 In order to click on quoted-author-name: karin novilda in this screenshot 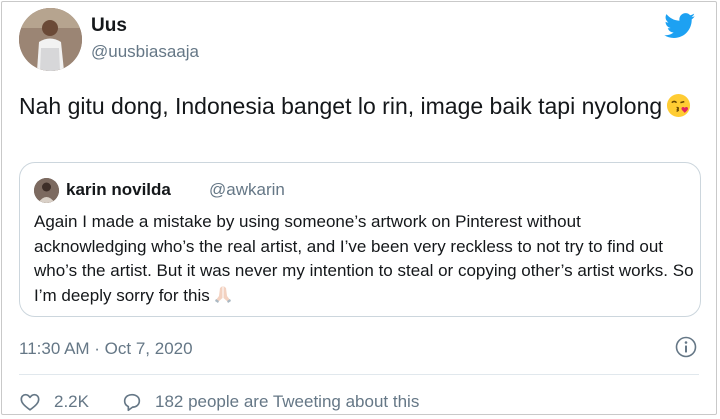, I will do `click(118, 190)`.